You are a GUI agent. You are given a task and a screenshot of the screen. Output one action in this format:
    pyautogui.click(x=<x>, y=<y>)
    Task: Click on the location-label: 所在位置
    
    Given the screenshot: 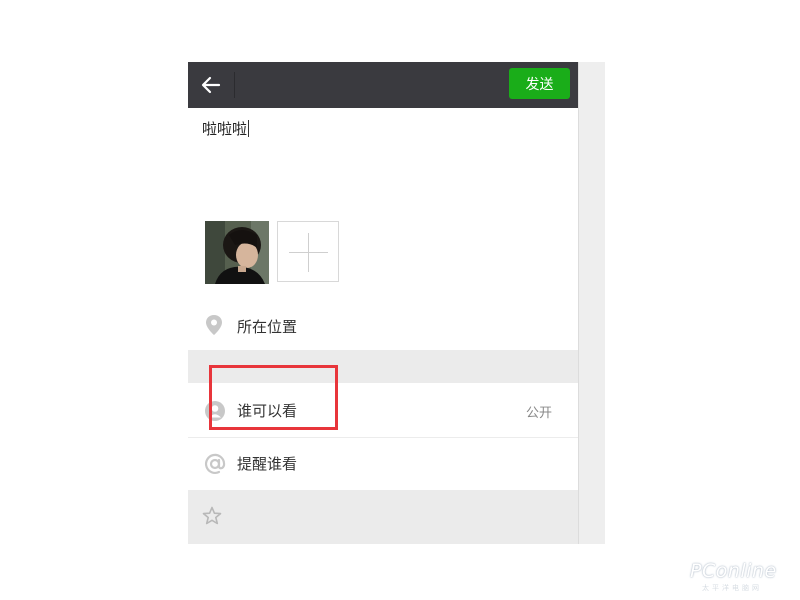 What is the action you would take?
    pyautogui.click(x=267, y=327)
    